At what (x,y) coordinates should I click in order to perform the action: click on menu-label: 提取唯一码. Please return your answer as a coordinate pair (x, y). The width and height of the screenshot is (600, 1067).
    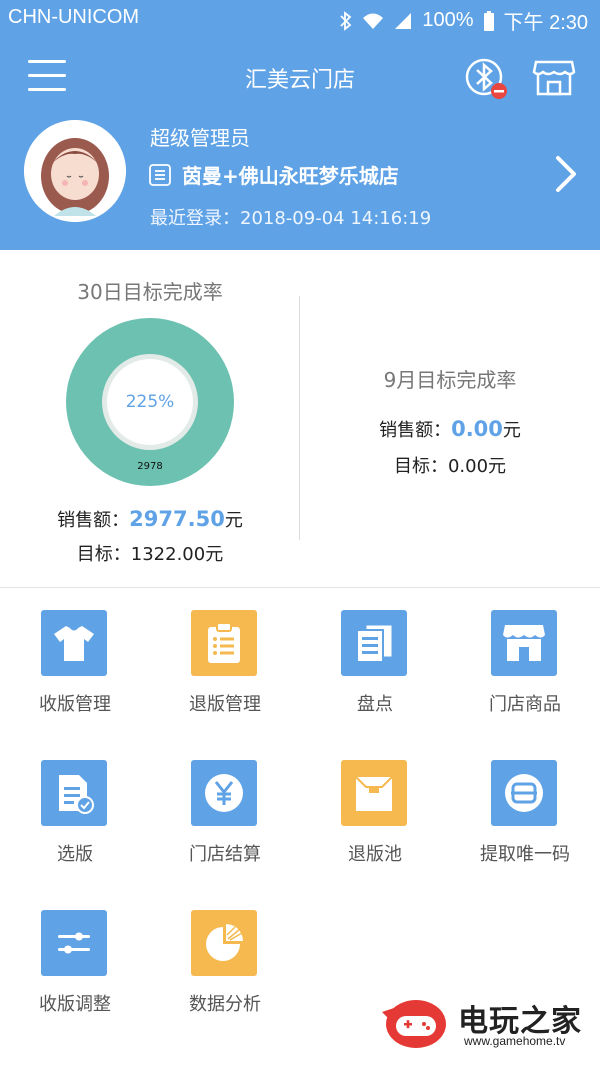
    Looking at the image, I should click on (525, 854).